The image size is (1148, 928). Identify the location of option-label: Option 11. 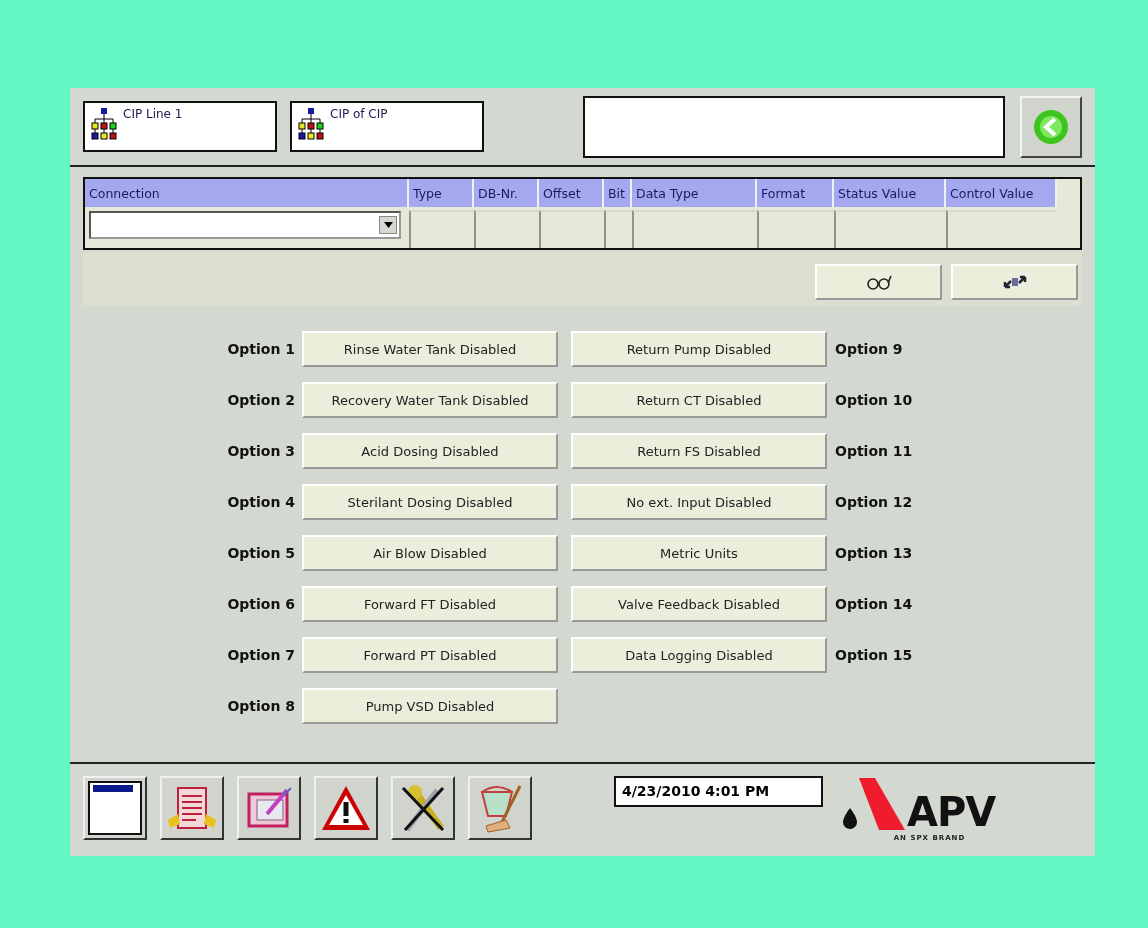
(874, 451).